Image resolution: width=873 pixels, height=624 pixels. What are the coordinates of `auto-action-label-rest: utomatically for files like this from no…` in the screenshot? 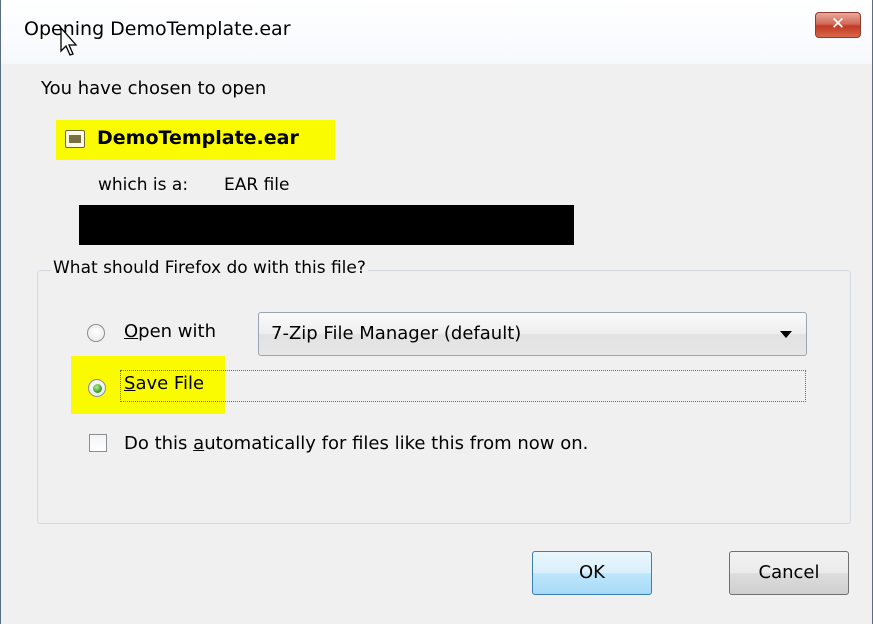 It's located at (396, 443).